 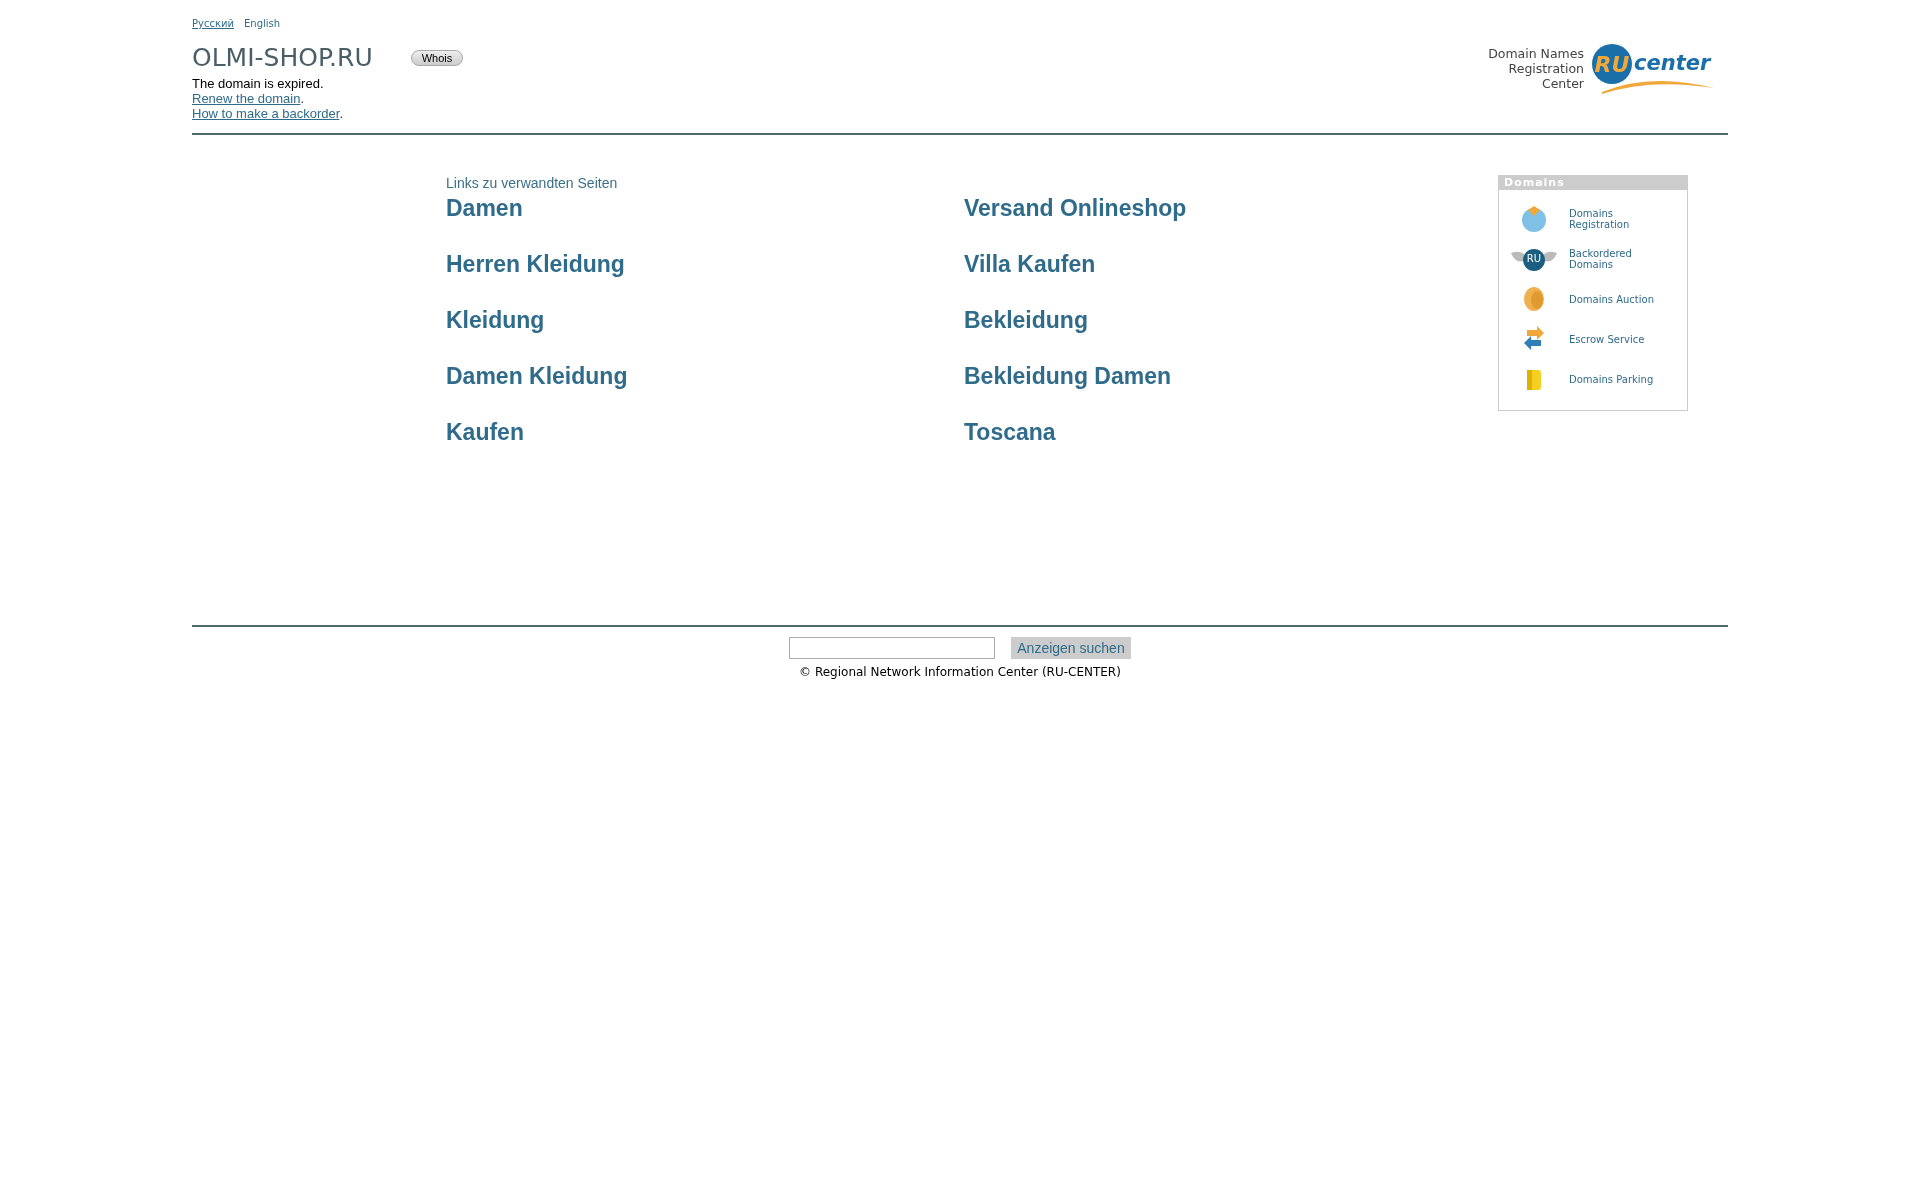 What do you see at coordinates (1075, 208) in the screenshot?
I see `related-link: Versand Onlineshop` at bounding box center [1075, 208].